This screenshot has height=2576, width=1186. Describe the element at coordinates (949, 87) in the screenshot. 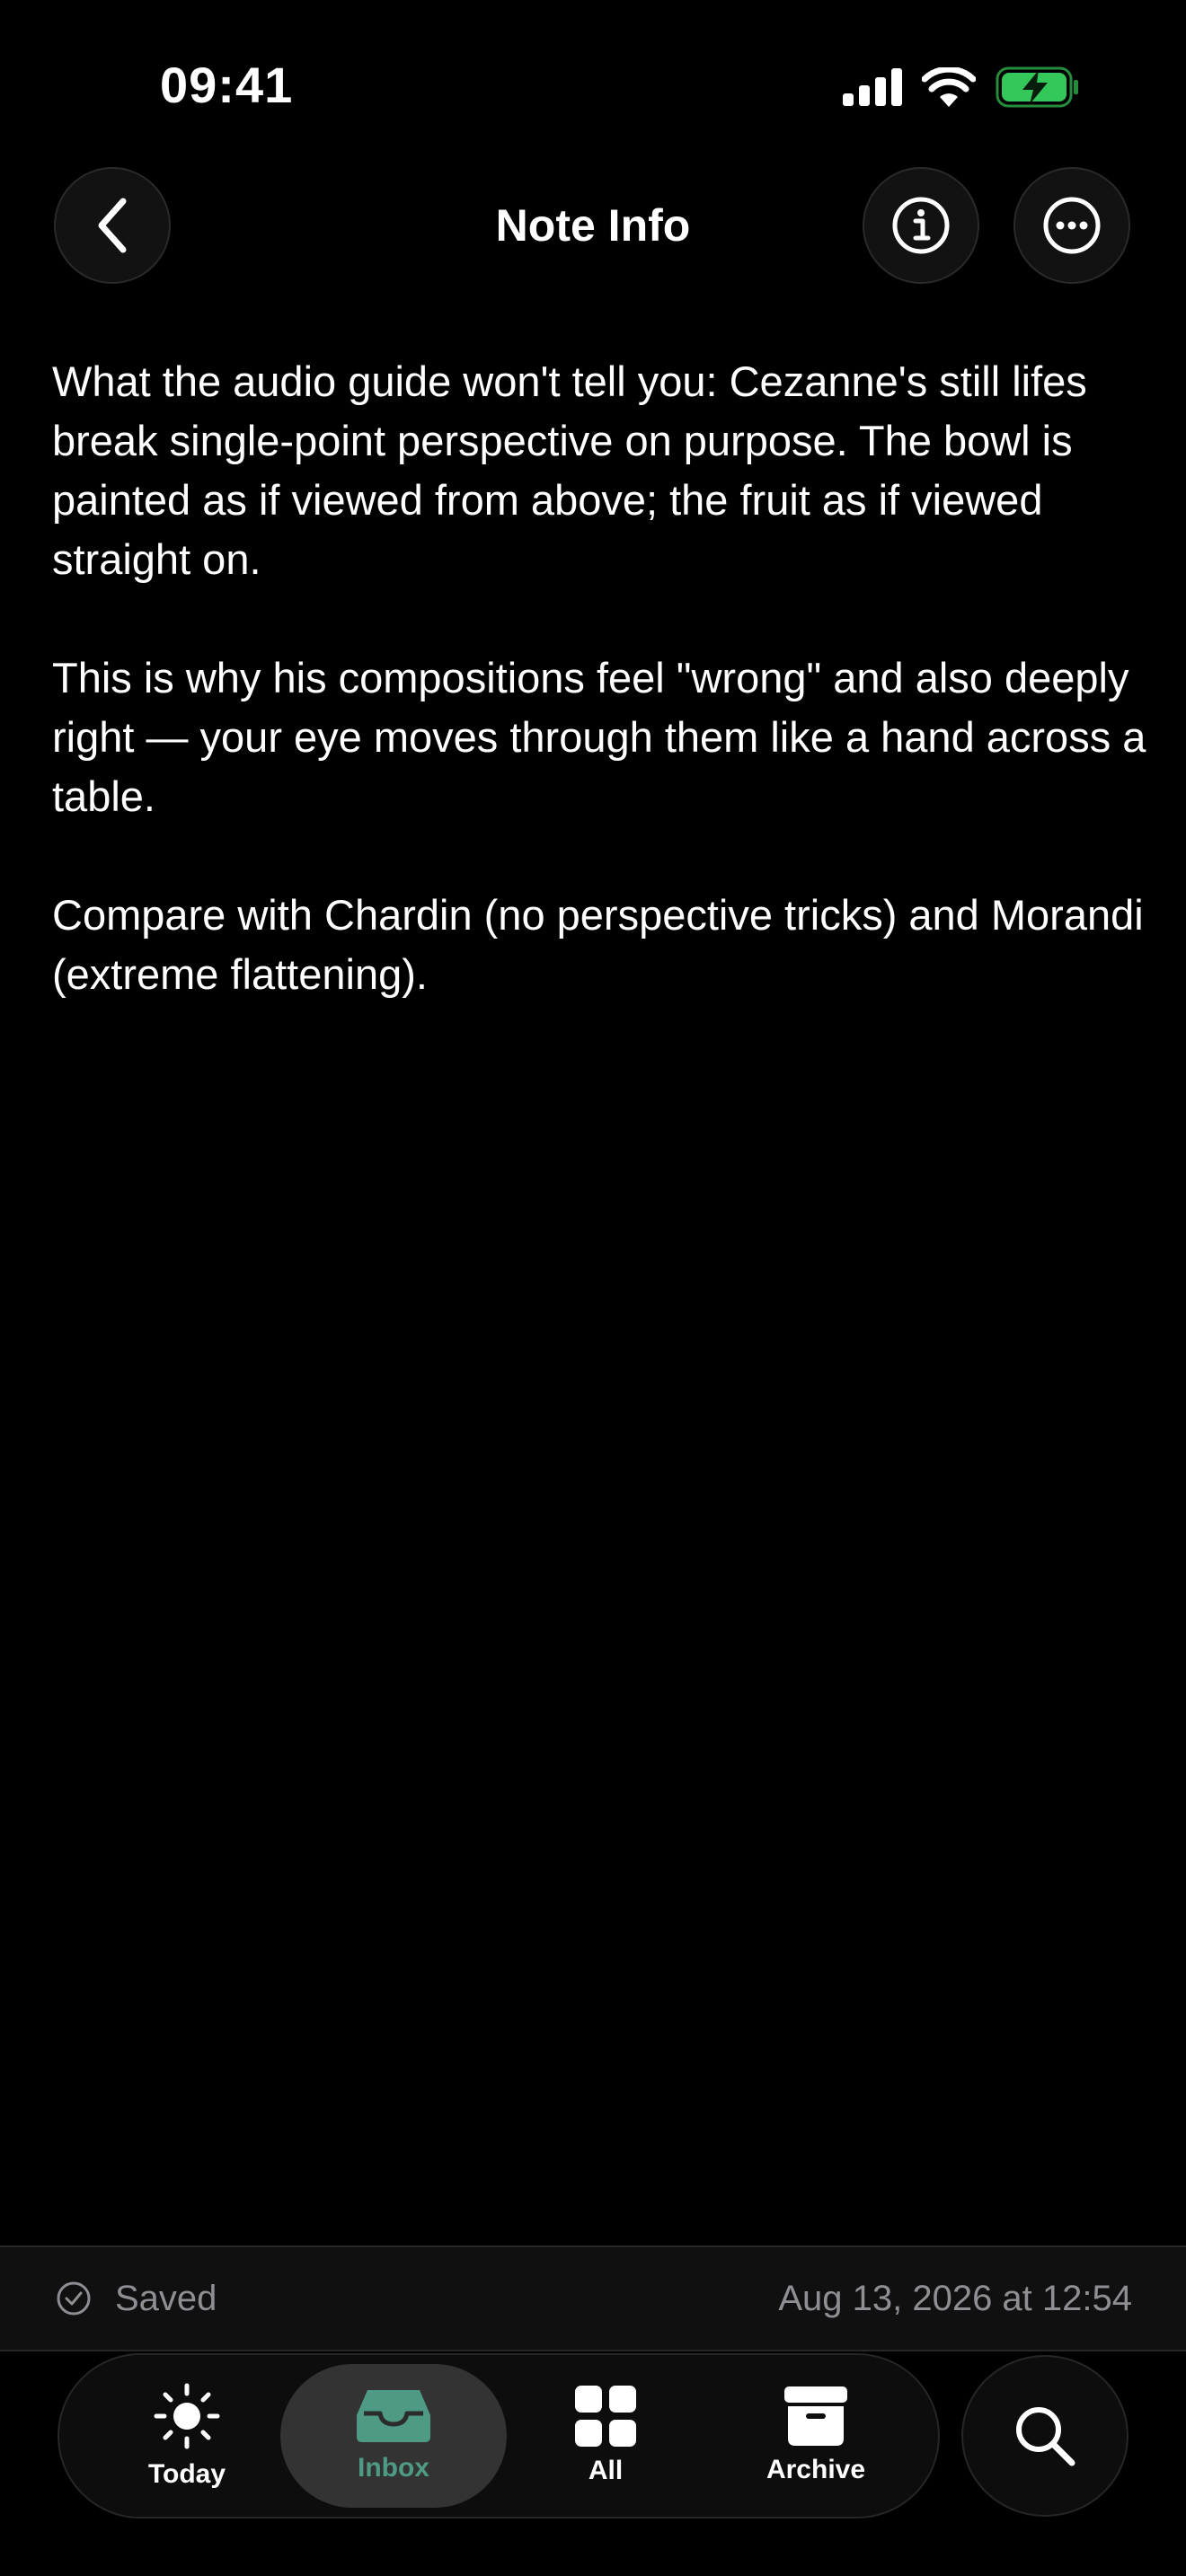

I see `wifi-icon` at that location.